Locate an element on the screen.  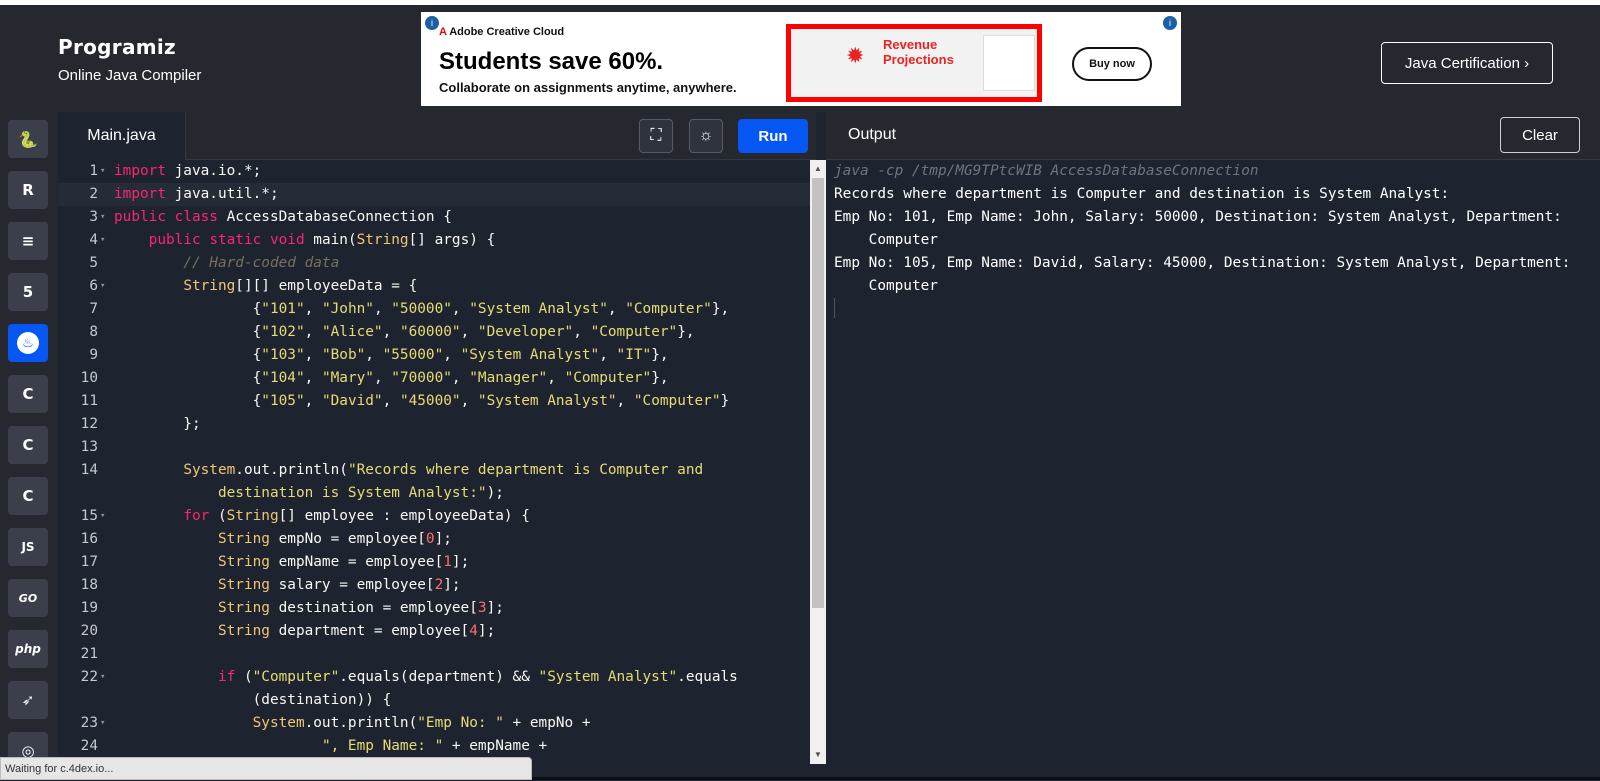
javascript-icon: JS is located at coordinates (28, 547).